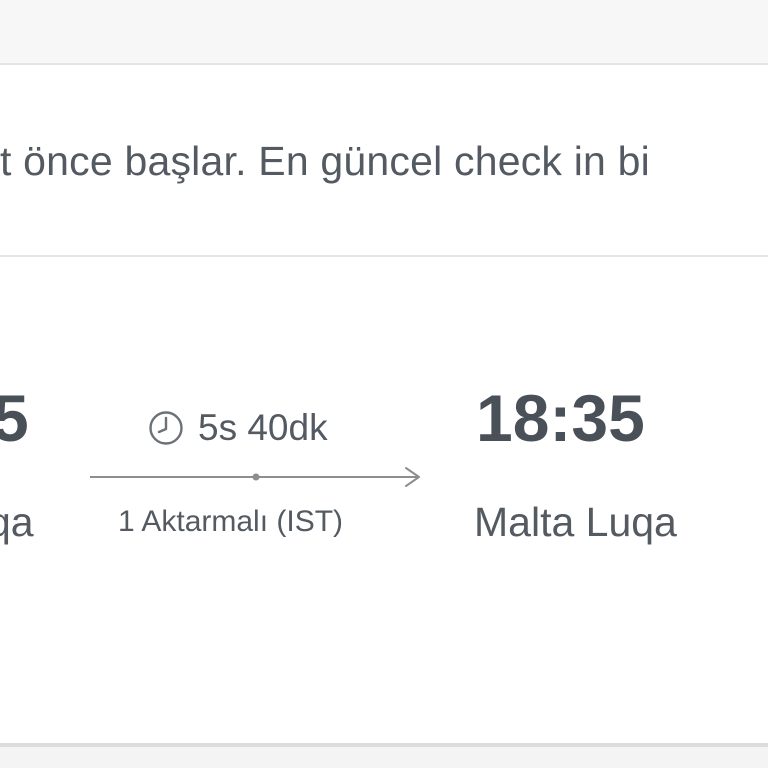 Image resolution: width=768 pixels, height=768 pixels. I want to click on departure-city: qa, so click(17, 522).